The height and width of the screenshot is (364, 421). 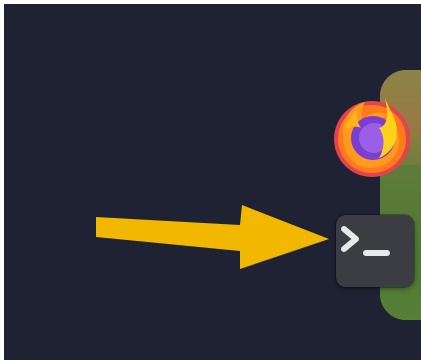 I want to click on arrow-icon, so click(x=212, y=237).